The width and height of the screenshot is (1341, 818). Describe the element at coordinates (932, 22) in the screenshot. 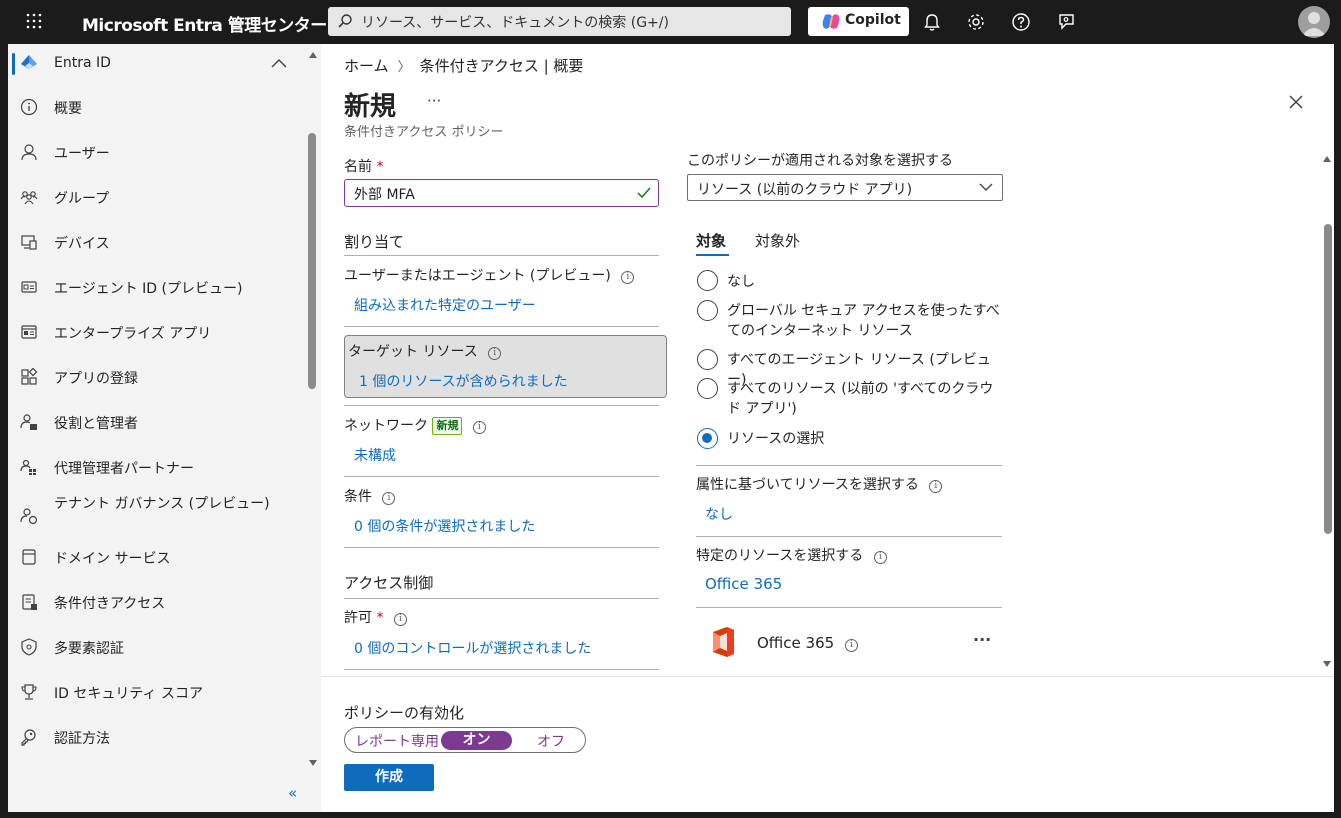

I see `notifications-bell-icon` at that location.